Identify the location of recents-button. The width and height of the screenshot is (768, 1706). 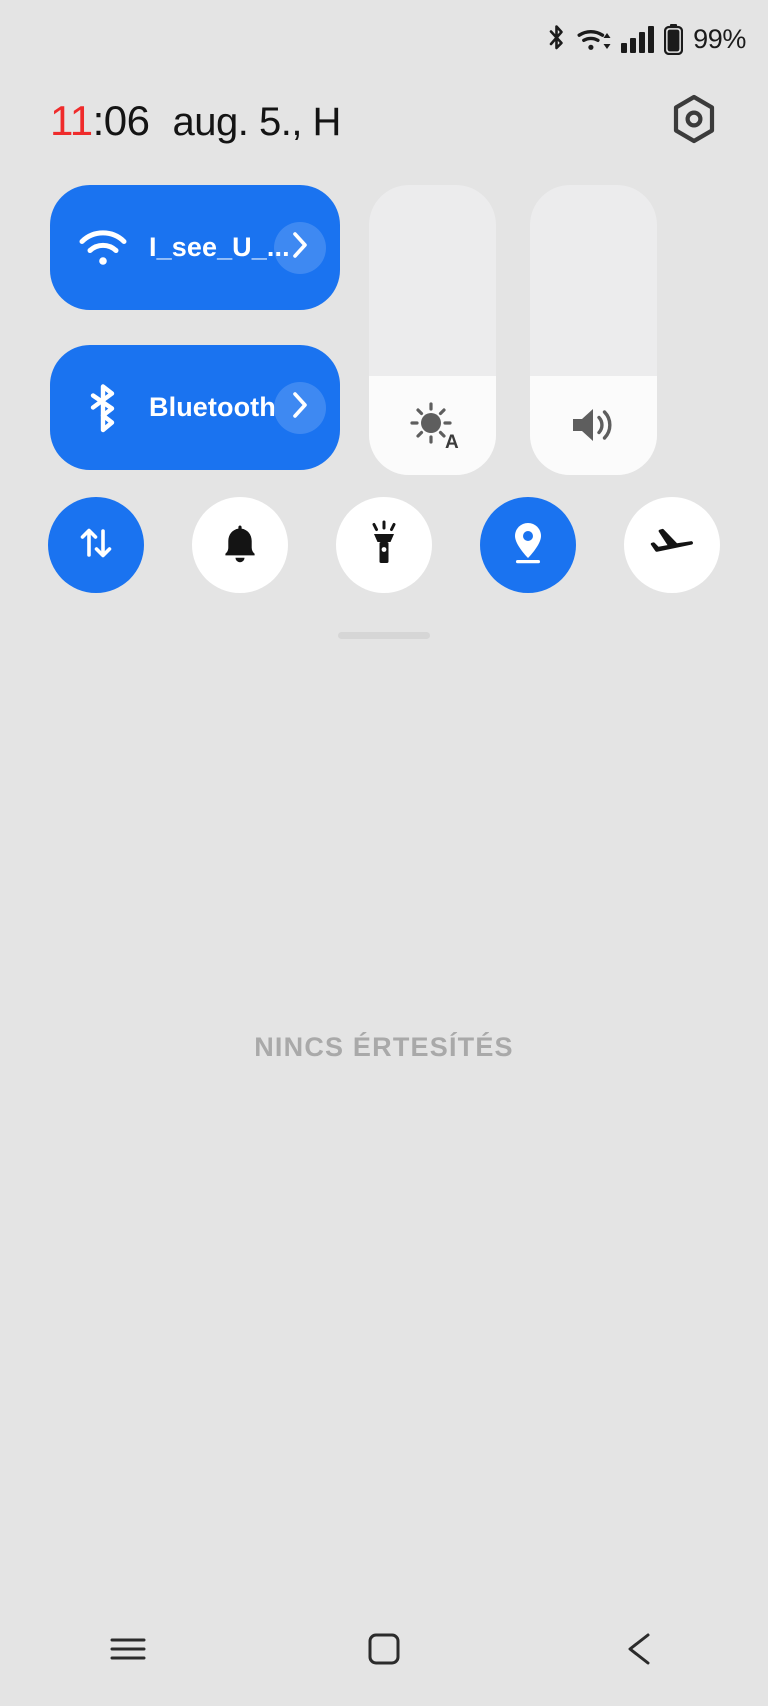
(128, 1651).